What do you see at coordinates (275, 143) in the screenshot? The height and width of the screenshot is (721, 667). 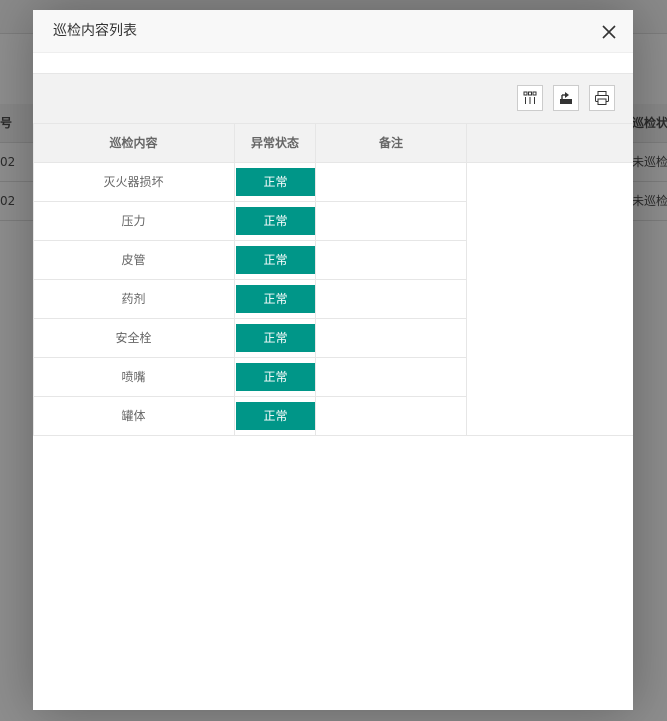 I see `column-header-status: 异常状态` at bounding box center [275, 143].